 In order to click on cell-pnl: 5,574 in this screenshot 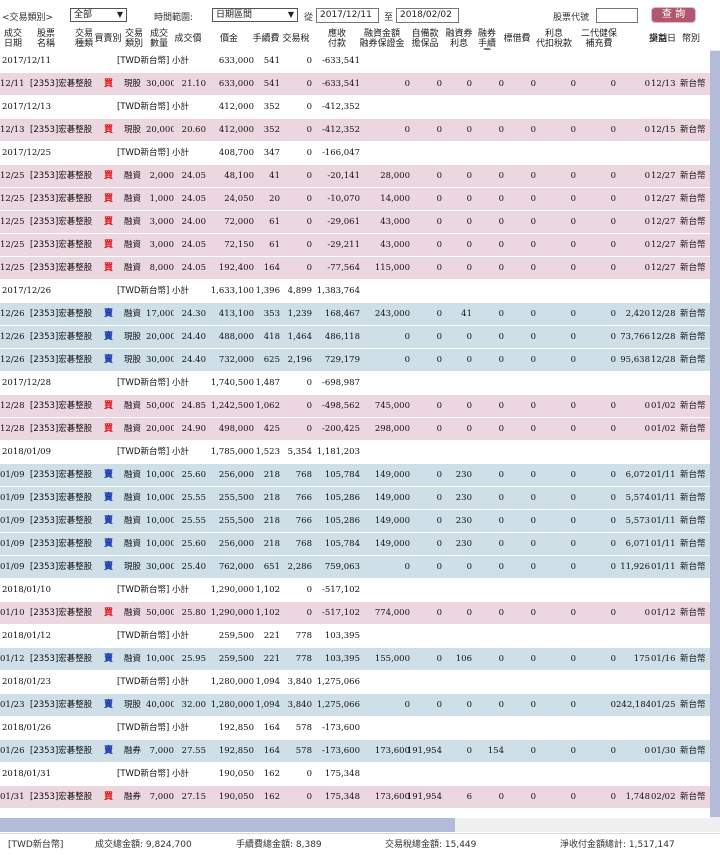, I will do `click(637, 498)`.